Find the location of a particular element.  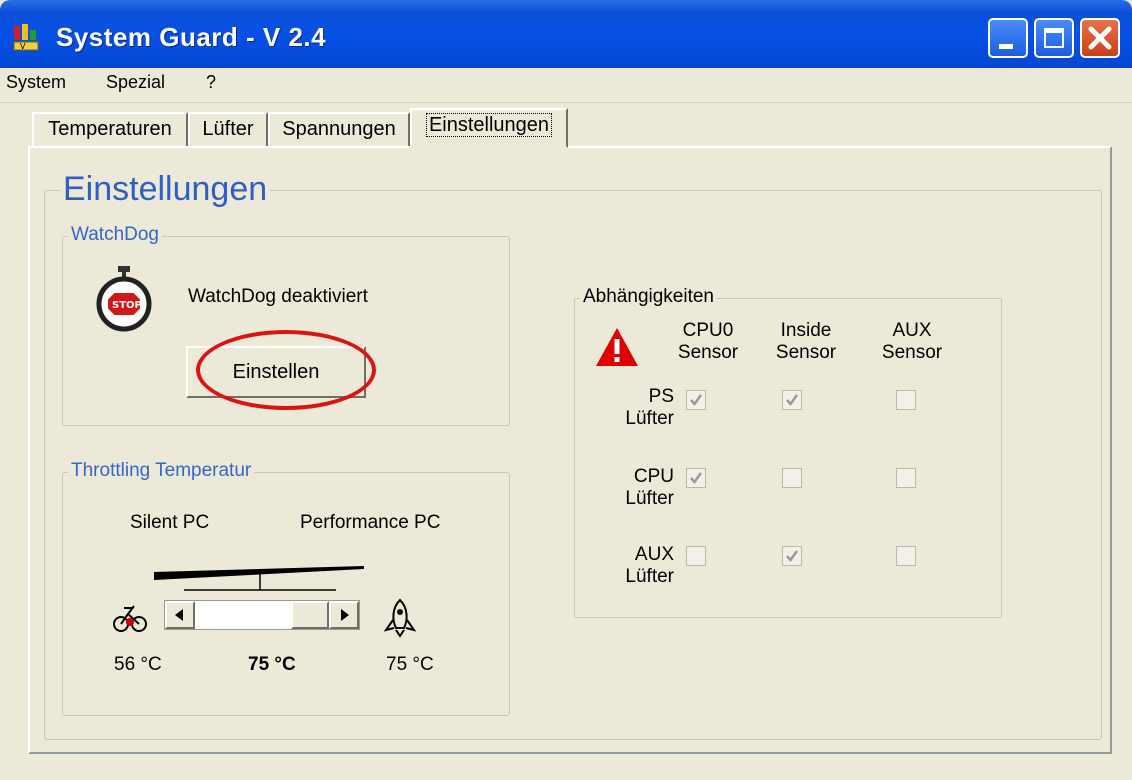

col-header-line1: AUX is located at coordinates (912, 330).